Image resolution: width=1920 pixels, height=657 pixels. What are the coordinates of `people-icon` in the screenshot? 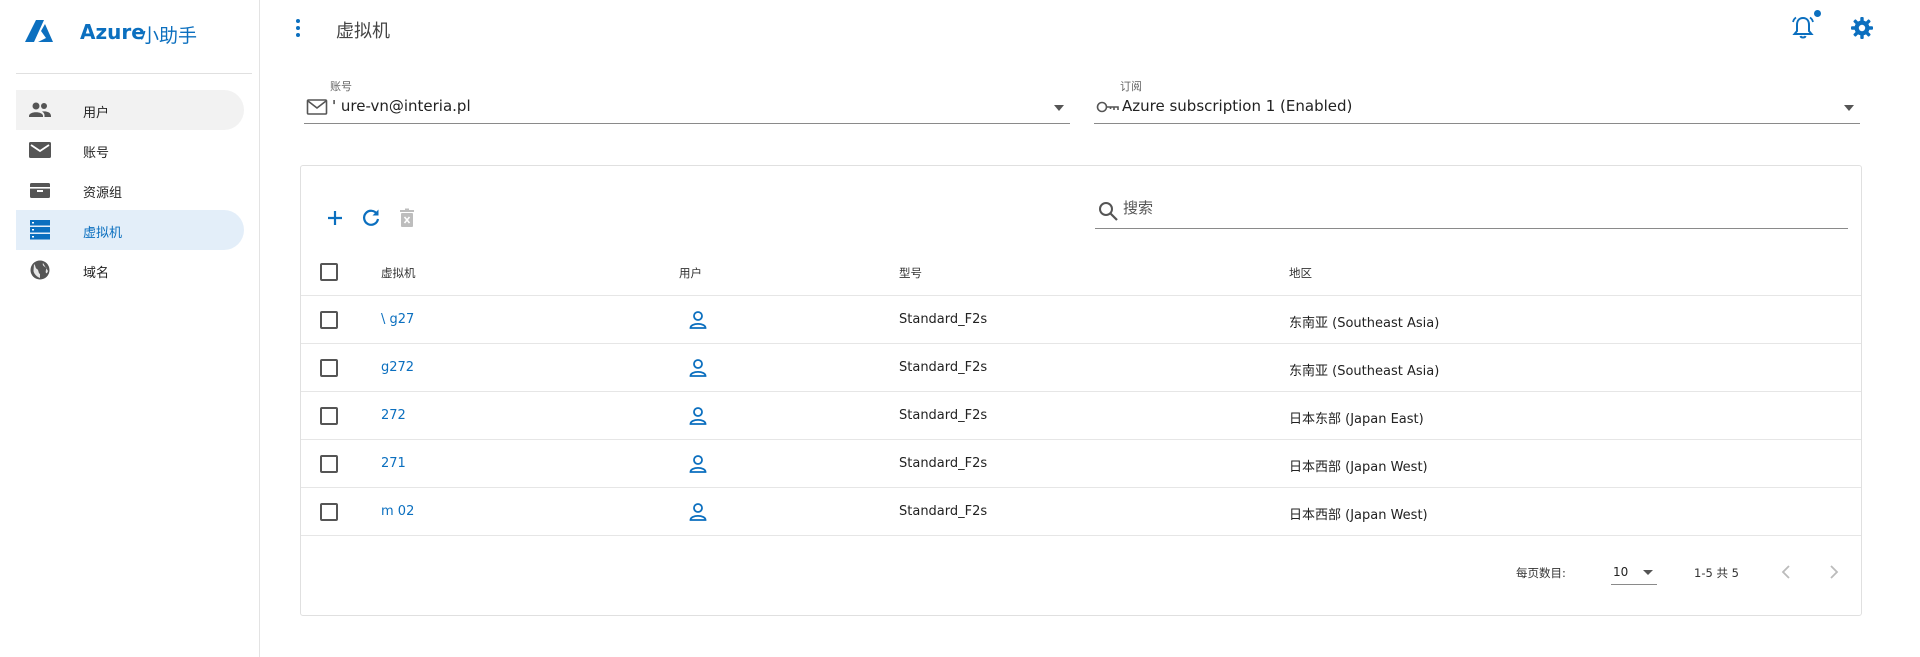 It's located at (40, 110).